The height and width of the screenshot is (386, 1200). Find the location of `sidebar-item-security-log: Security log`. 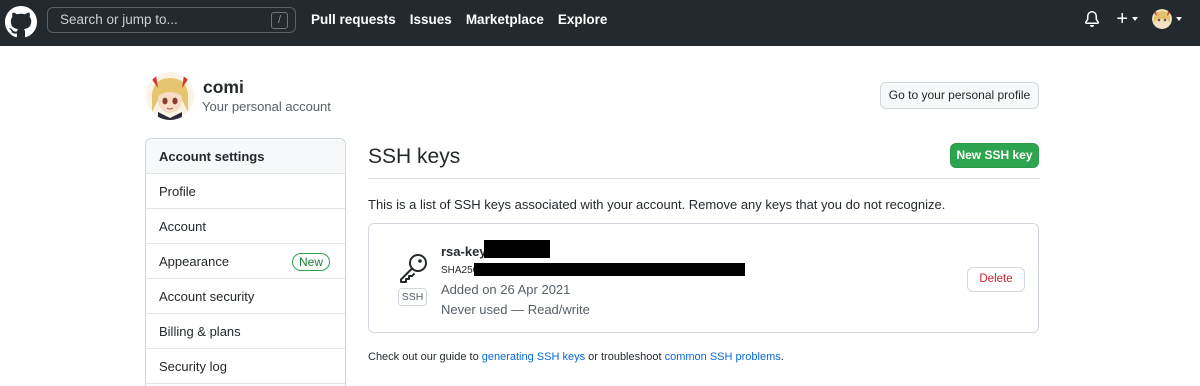

sidebar-item-security-log: Security log is located at coordinates (245, 366).